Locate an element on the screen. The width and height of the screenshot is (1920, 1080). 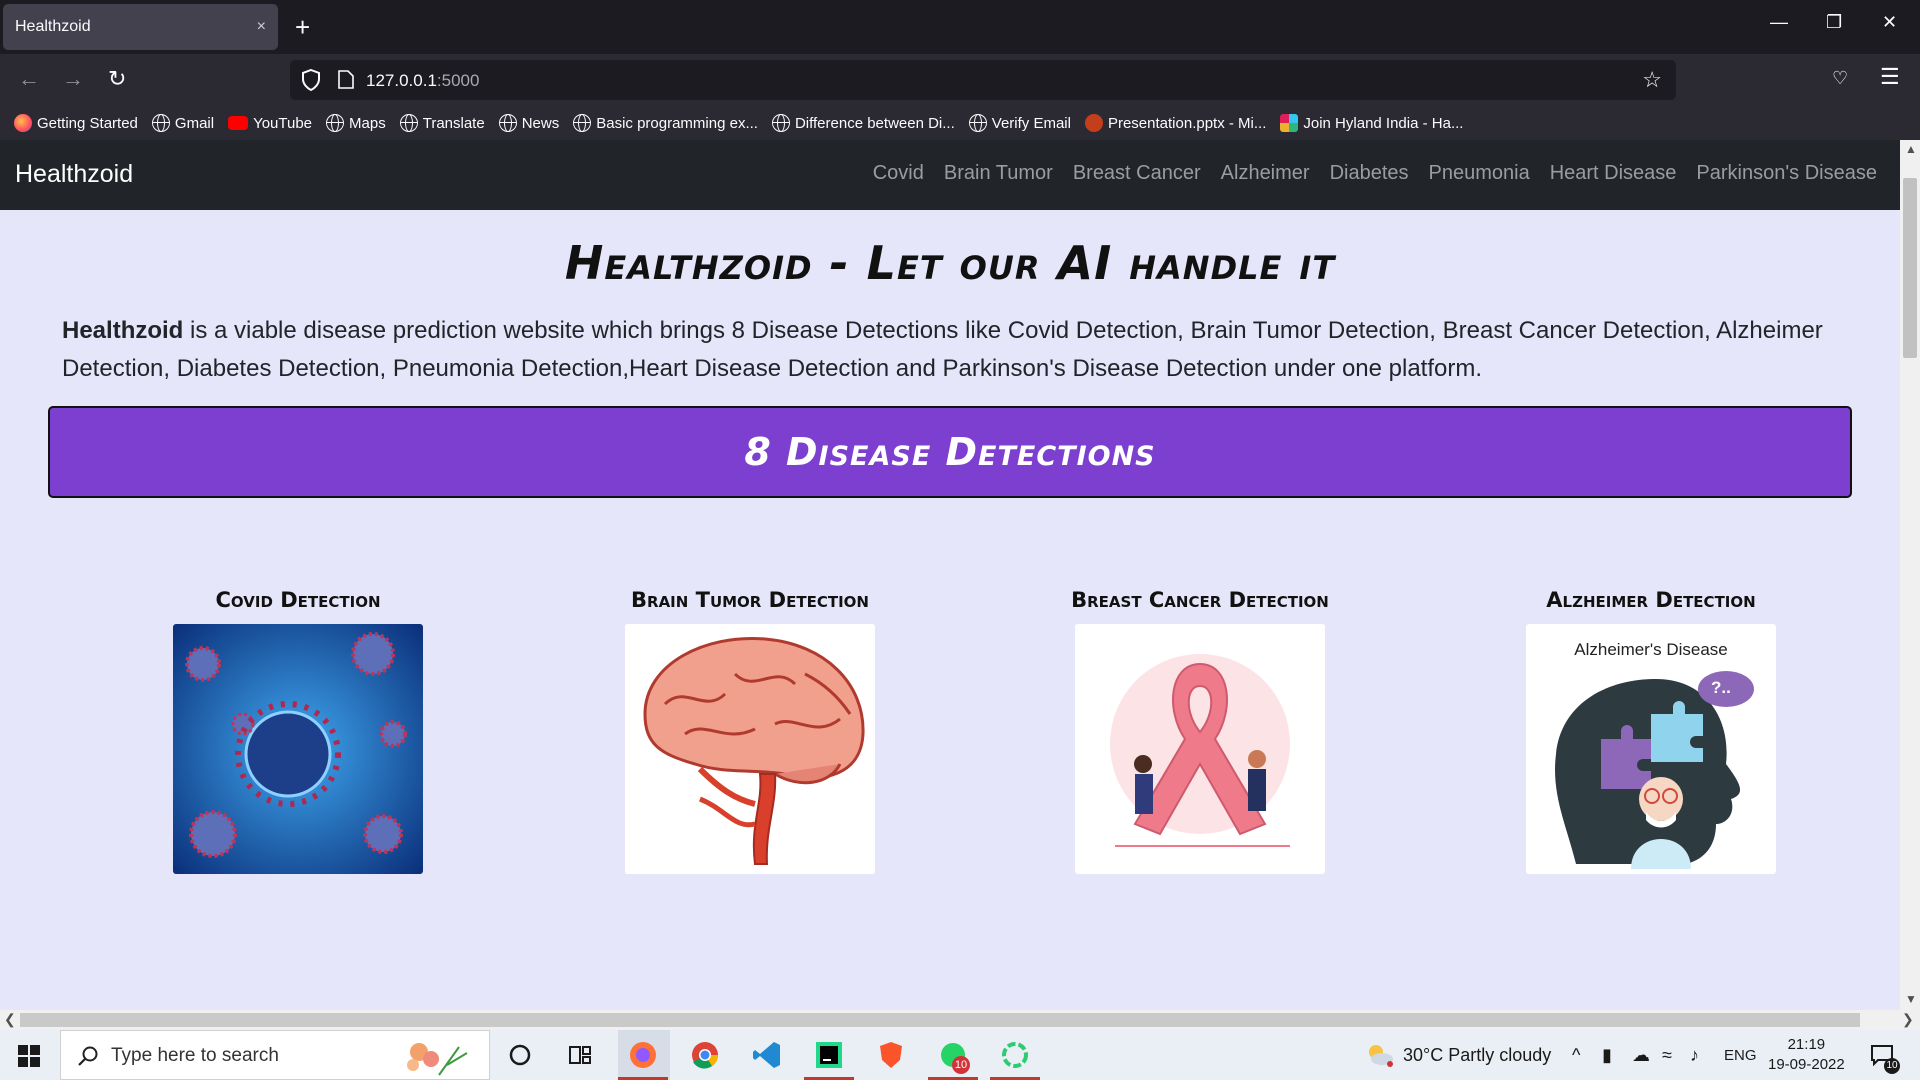
pycharm-taskbar-icon is located at coordinates (829, 1055).